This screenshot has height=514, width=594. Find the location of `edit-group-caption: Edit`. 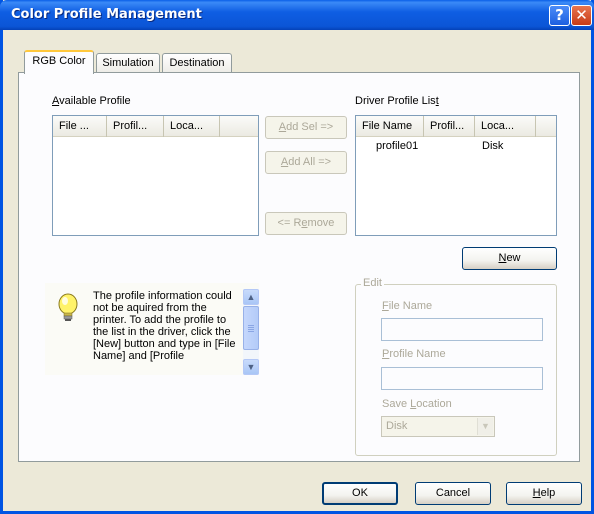

edit-group-caption: Edit is located at coordinates (372, 283).